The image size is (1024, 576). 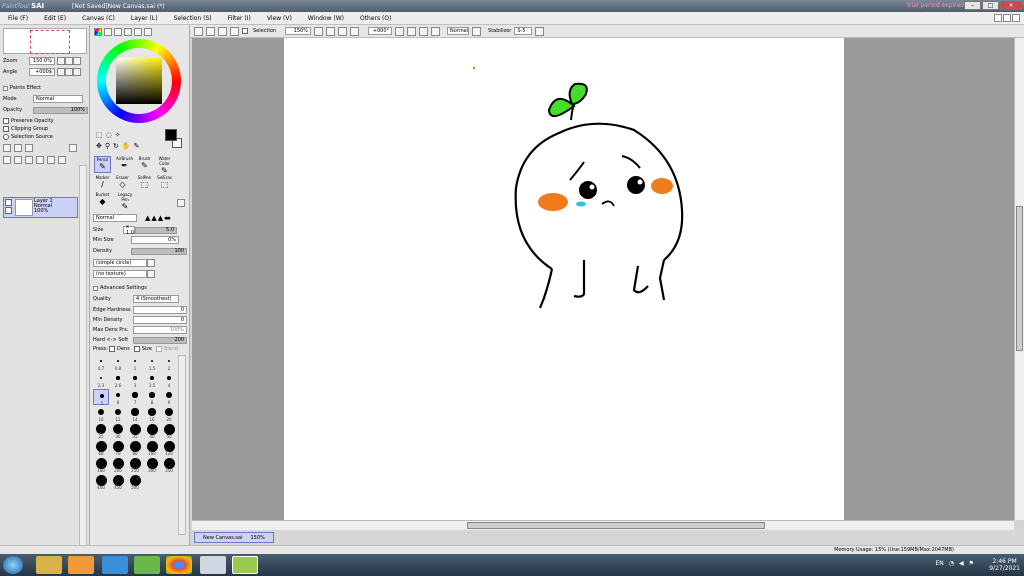 I want to click on clock: 2:46 PM 9/27/2021, so click(x=1004, y=565).